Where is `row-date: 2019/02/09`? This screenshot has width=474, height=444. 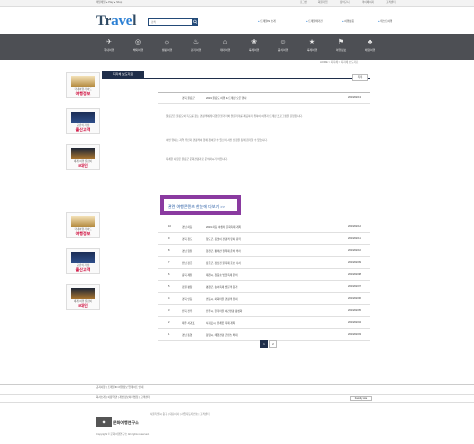 row-date: 2019/02/09 is located at coordinates (354, 262).